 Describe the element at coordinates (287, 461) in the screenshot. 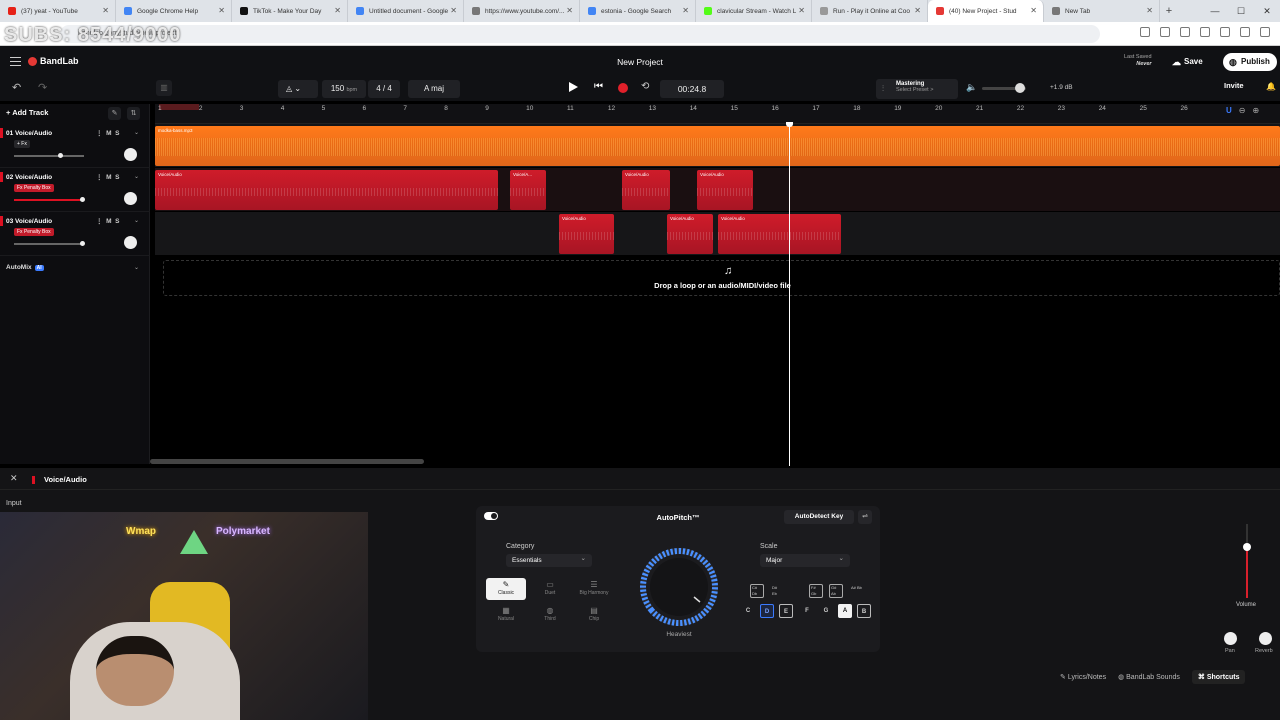

I see `horizontal-scrollbar` at that location.